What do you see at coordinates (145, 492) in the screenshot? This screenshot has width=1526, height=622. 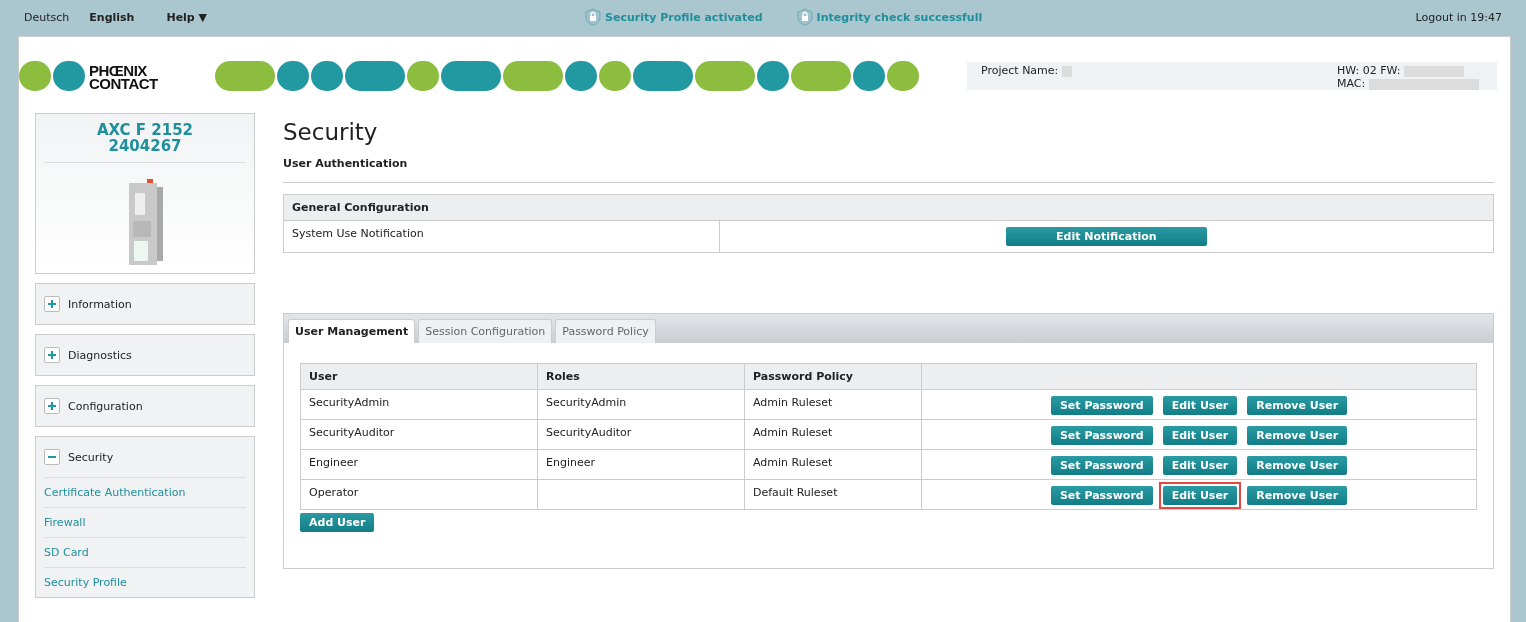 I see `sidebar-link: Certificate Authentication` at bounding box center [145, 492].